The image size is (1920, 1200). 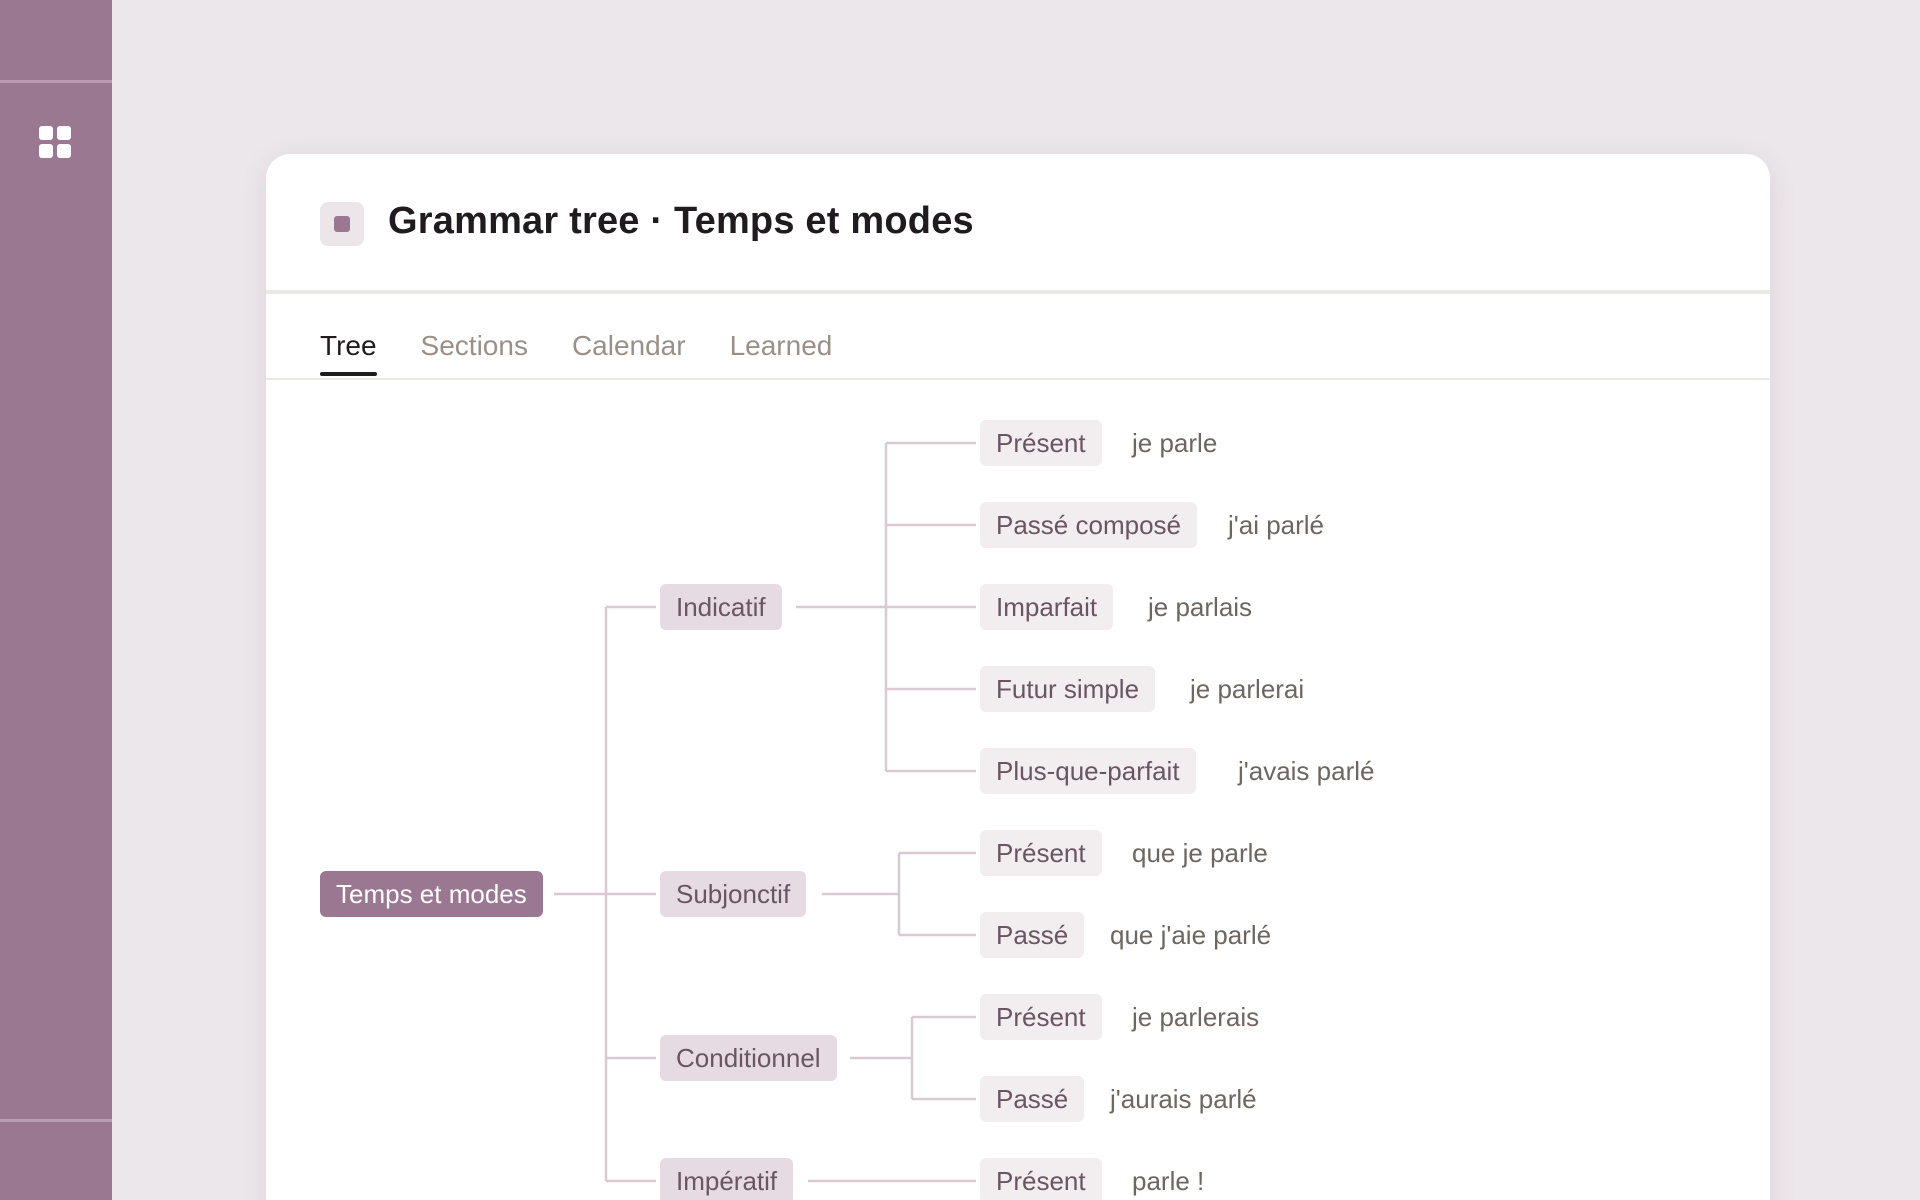 I want to click on conjugation-example: que je parle, so click(x=1200, y=853).